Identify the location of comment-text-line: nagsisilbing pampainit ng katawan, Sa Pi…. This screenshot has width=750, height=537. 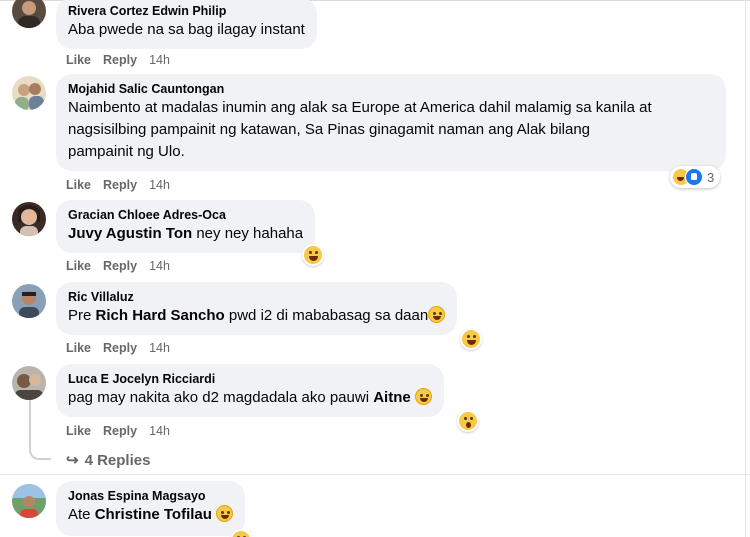
(329, 129).